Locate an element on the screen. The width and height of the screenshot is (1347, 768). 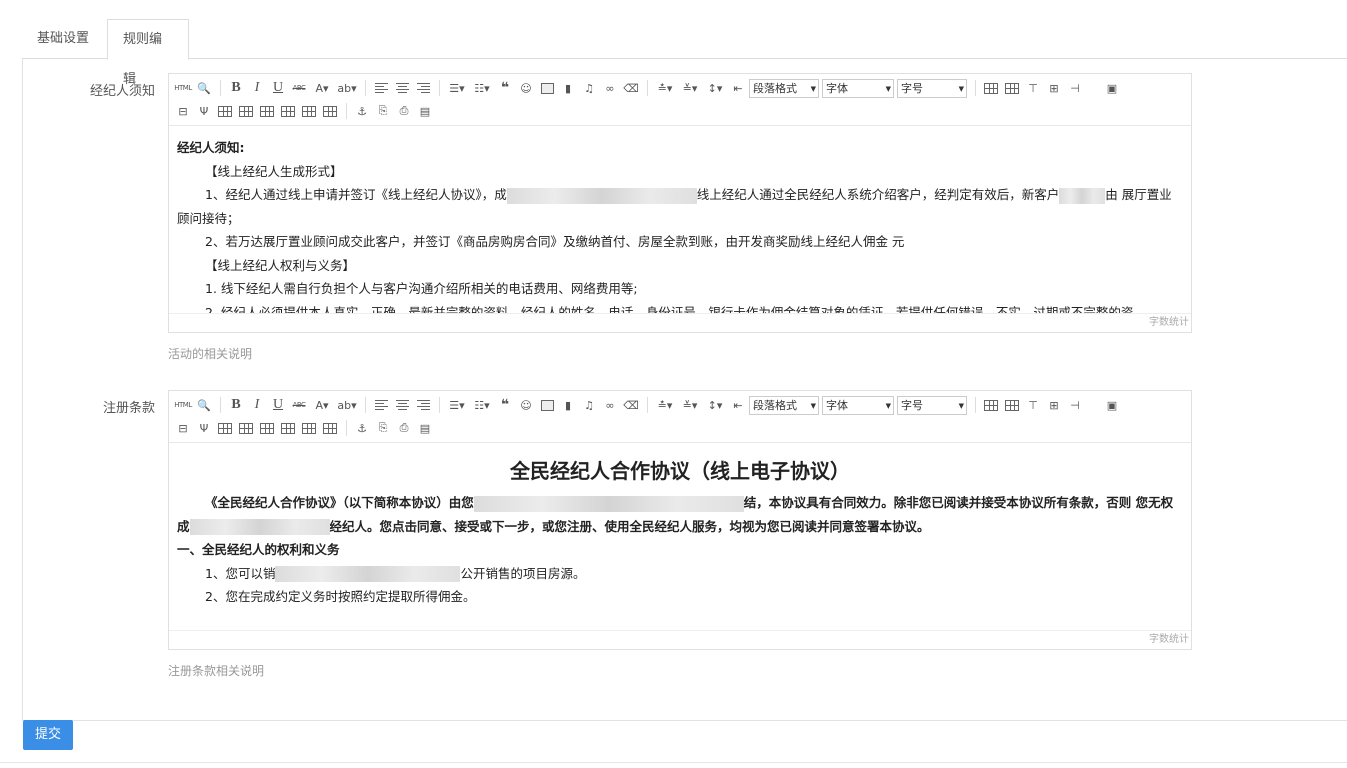
tab-basic-settings: 基础设置 is located at coordinates (63, 39).